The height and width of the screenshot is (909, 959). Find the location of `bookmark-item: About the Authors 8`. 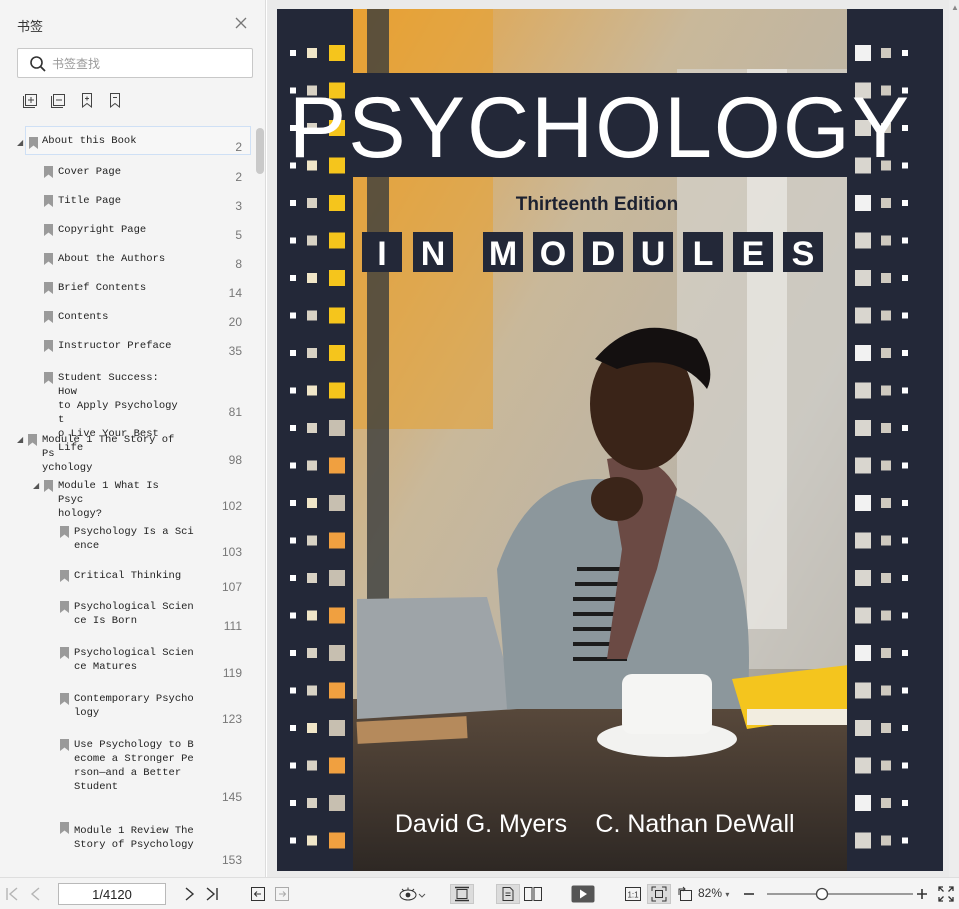

bookmark-item: About the Authors 8 is located at coordinates (127, 262).